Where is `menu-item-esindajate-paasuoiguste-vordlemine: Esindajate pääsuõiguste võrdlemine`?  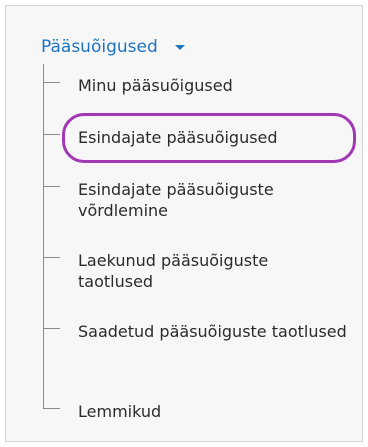 menu-item-esindajate-paasuoiguste-vordlemine: Esindajate pääsuõiguste võrdlemine is located at coordinates (213, 200).